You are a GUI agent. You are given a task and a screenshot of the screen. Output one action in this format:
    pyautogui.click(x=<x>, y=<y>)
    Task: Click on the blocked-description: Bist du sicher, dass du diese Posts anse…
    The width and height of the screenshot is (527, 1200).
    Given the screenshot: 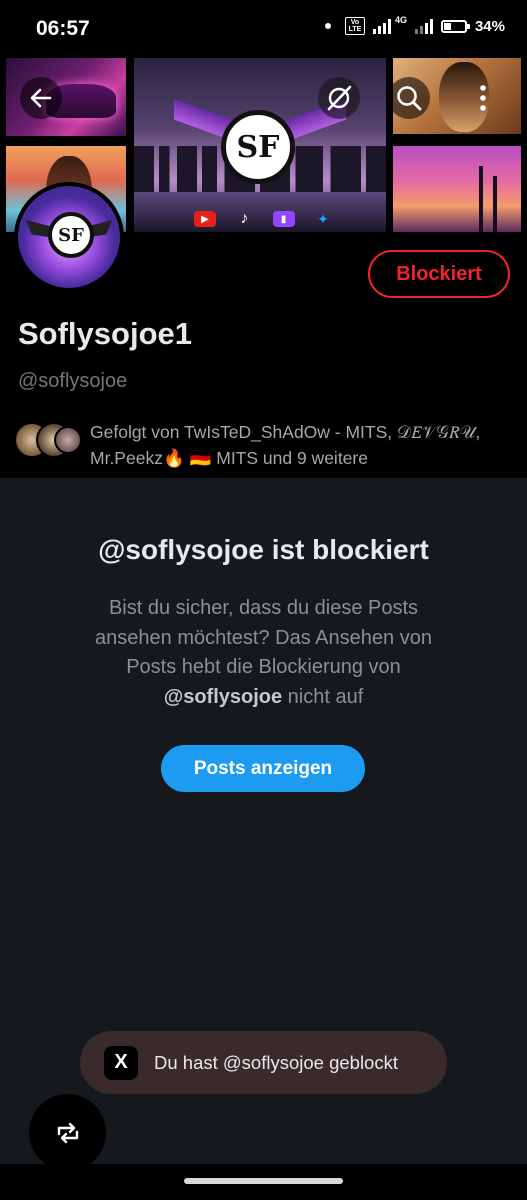 What is the action you would take?
    pyautogui.click(x=263, y=652)
    